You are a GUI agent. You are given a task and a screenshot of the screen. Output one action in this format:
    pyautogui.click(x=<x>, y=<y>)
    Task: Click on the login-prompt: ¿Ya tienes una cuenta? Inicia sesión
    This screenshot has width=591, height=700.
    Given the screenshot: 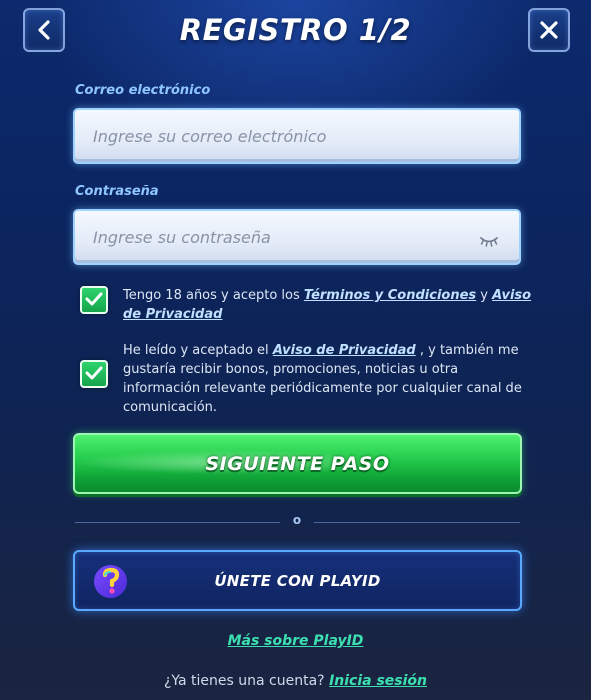 What is the action you would take?
    pyautogui.click(x=295, y=681)
    